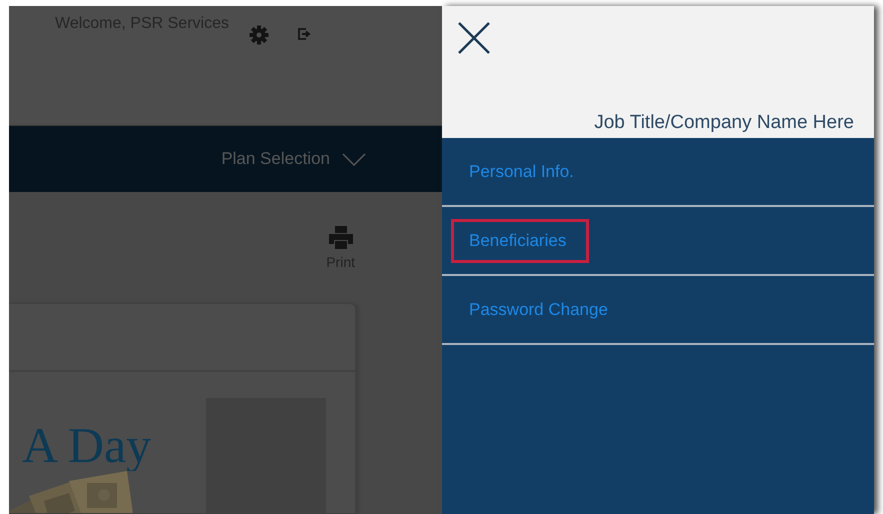  I want to click on job-title-text: Job Title/Company Name Here, so click(724, 123).